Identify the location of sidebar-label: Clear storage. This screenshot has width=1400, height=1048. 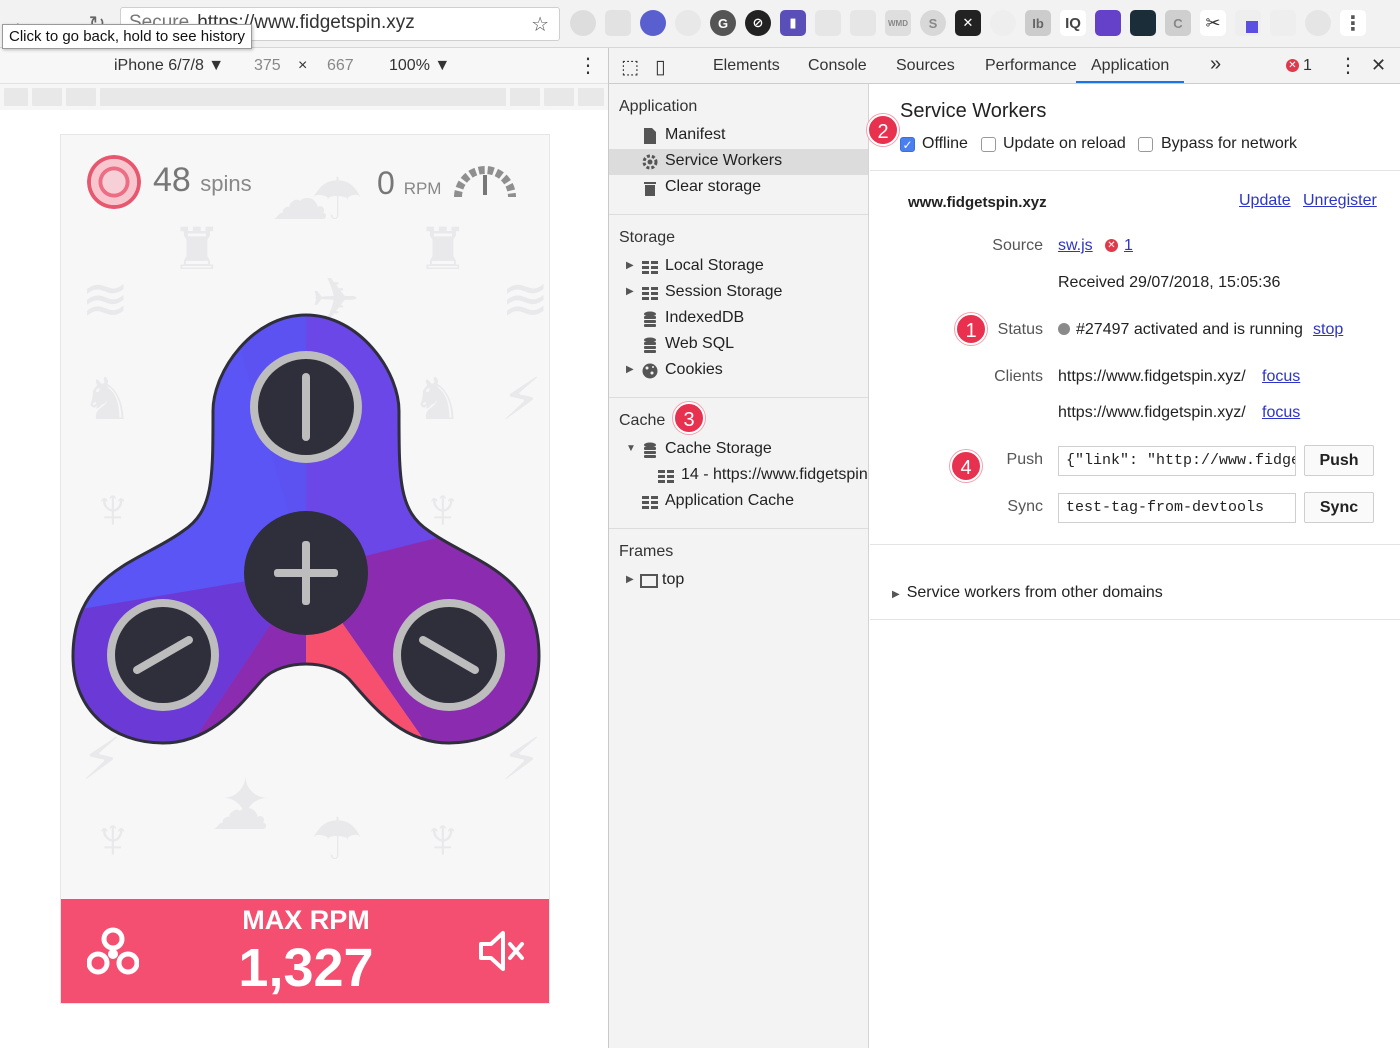
(713, 186).